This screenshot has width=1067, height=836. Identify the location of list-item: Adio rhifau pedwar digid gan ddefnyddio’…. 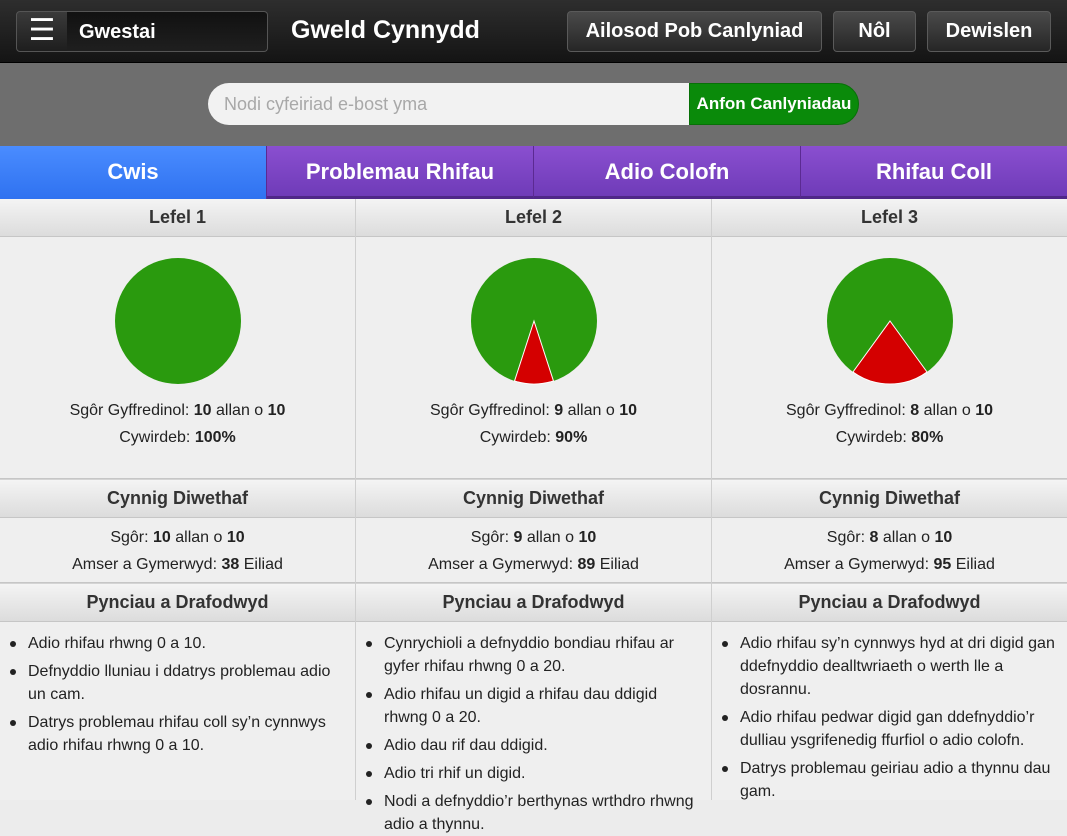
(888, 729).